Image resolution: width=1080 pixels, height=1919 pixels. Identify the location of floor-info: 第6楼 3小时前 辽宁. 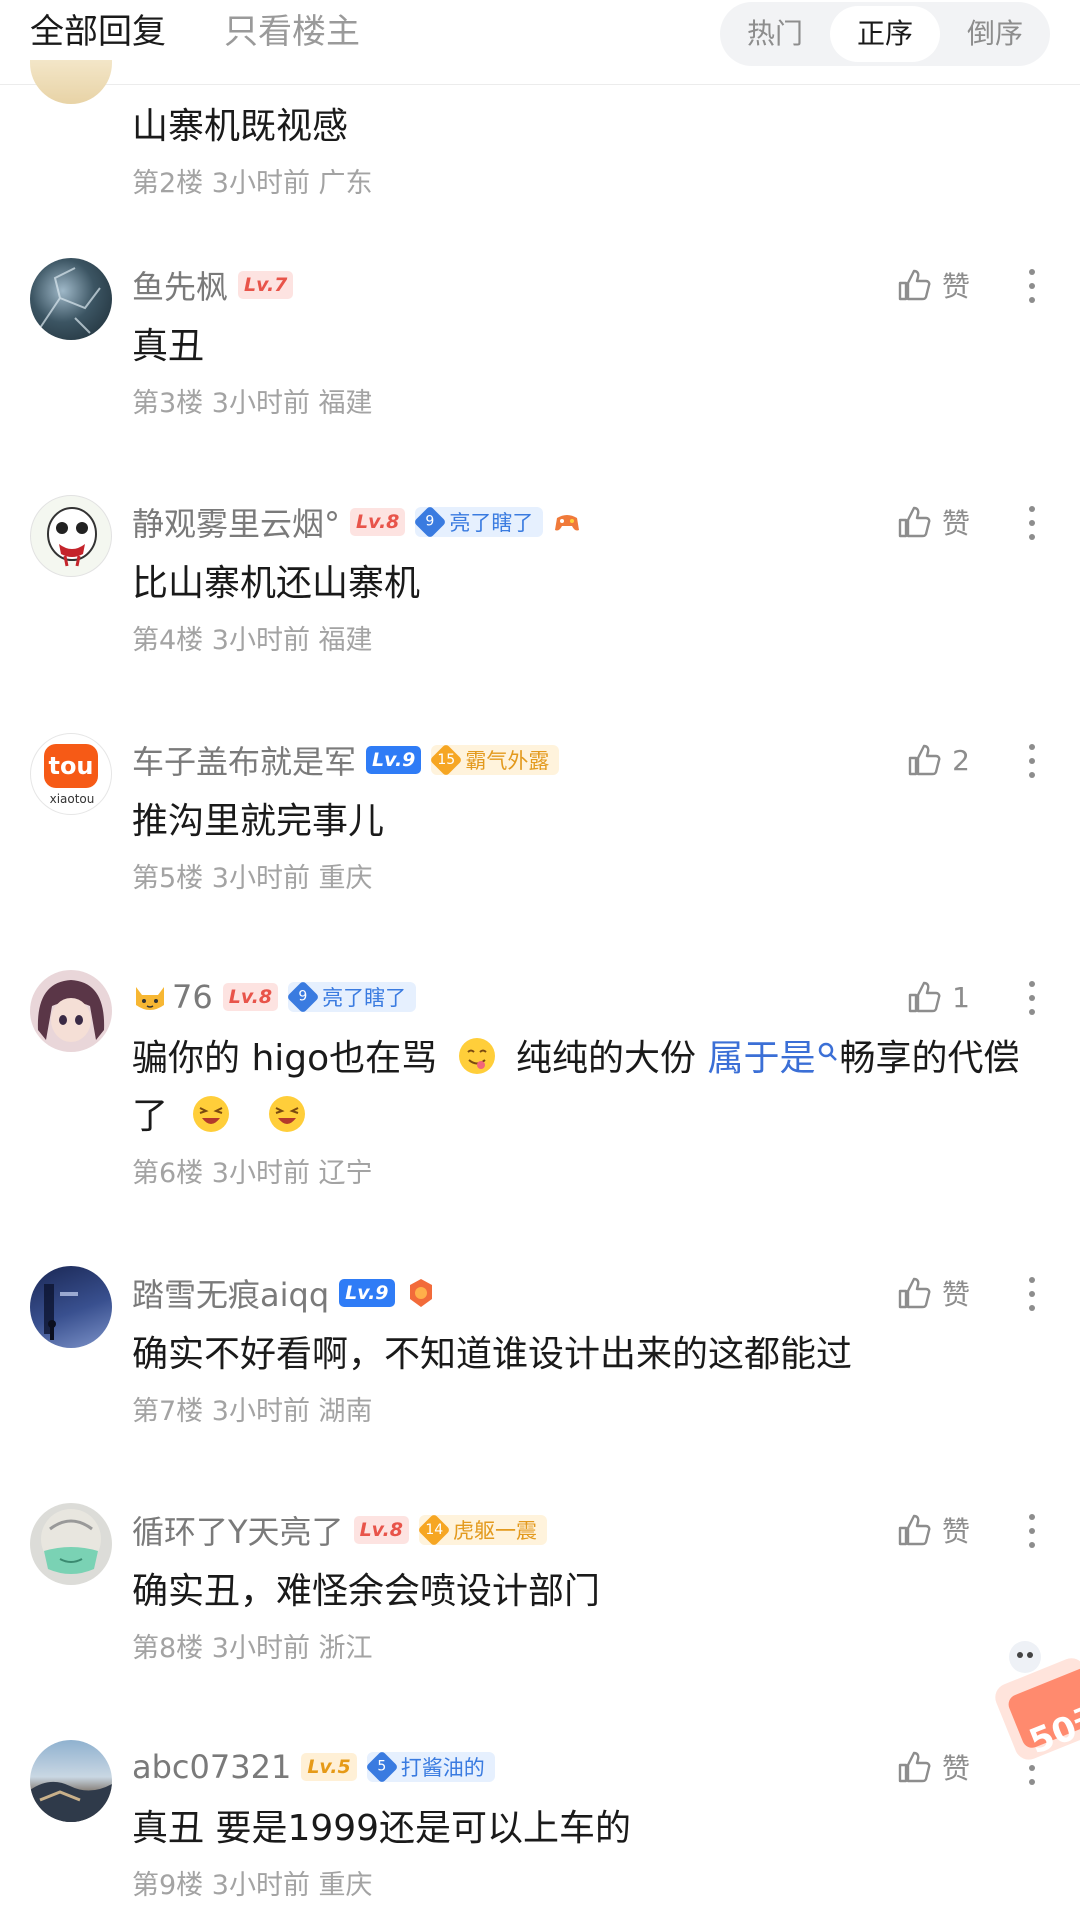
(252, 1173).